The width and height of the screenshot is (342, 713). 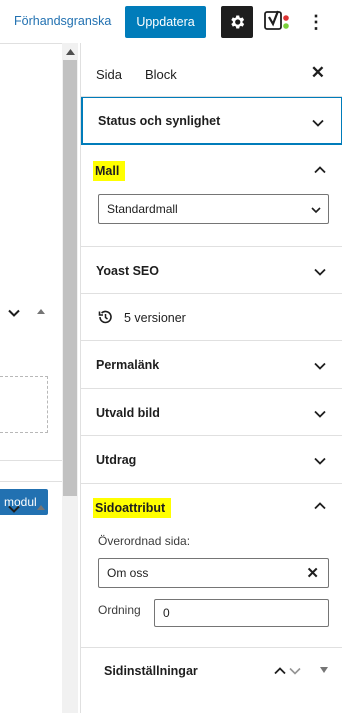 What do you see at coordinates (119, 610) in the screenshot?
I see `order-label: Ordning` at bounding box center [119, 610].